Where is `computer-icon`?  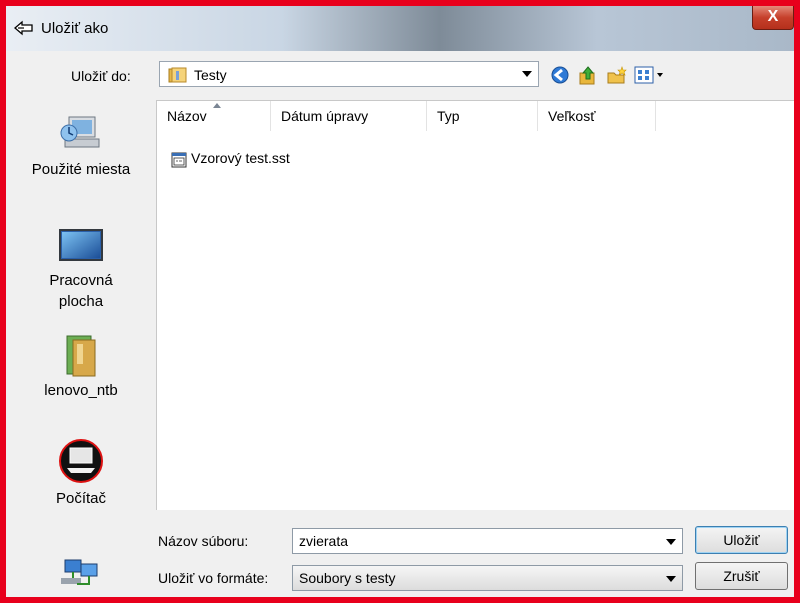
computer-icon is located at coordinates (81, 461).